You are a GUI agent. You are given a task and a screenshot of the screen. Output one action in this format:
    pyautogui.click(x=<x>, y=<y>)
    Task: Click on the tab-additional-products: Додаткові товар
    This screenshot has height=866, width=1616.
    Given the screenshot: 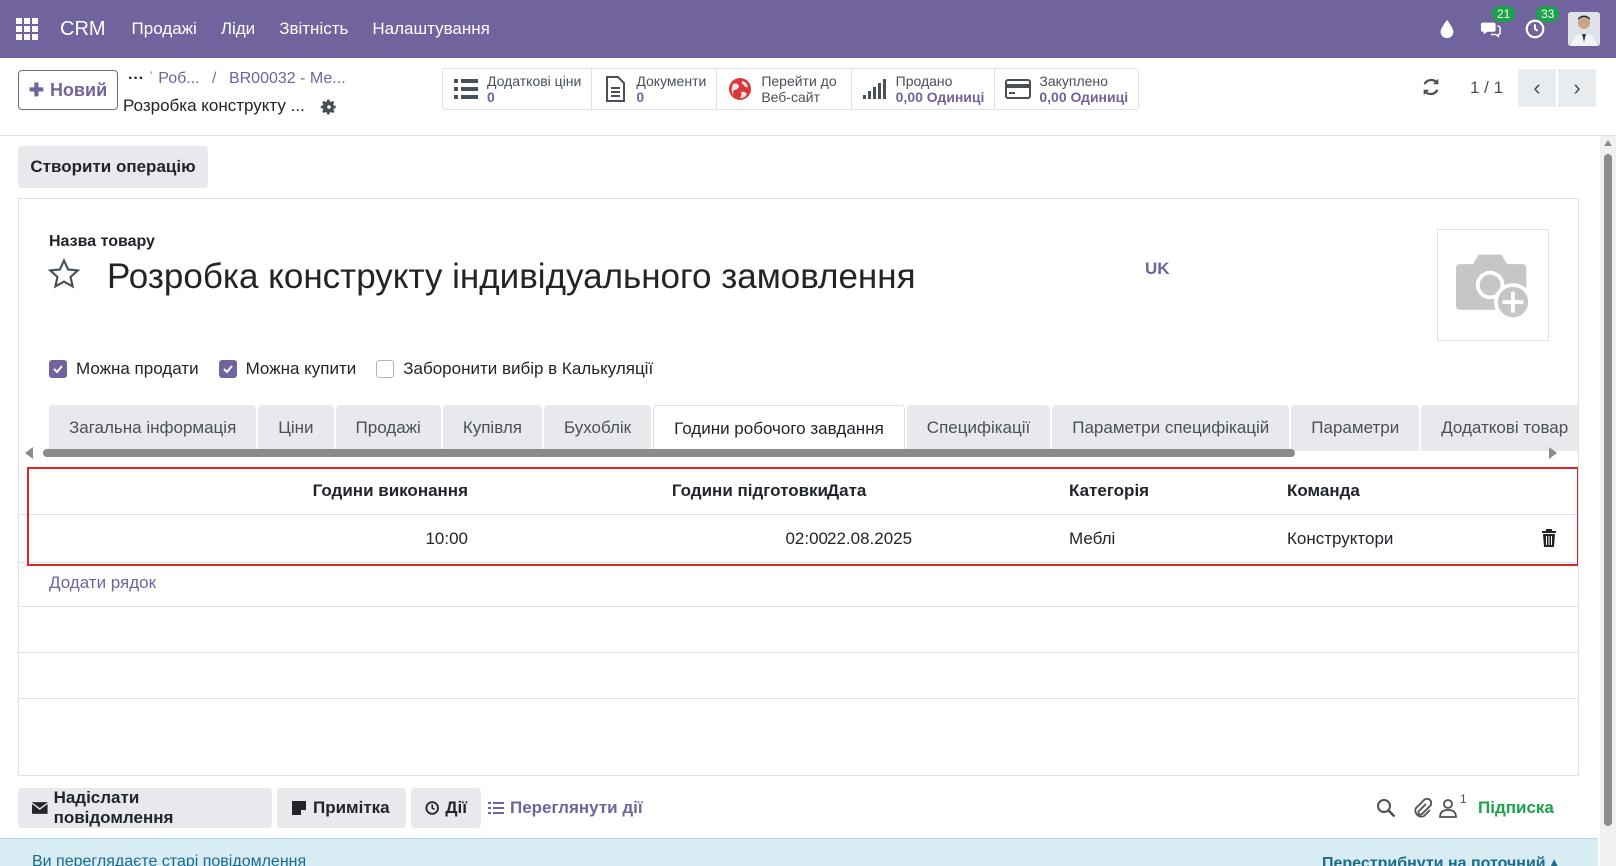 What is the action you would take?
    pyautogui.click(x=1499, y=428)
    